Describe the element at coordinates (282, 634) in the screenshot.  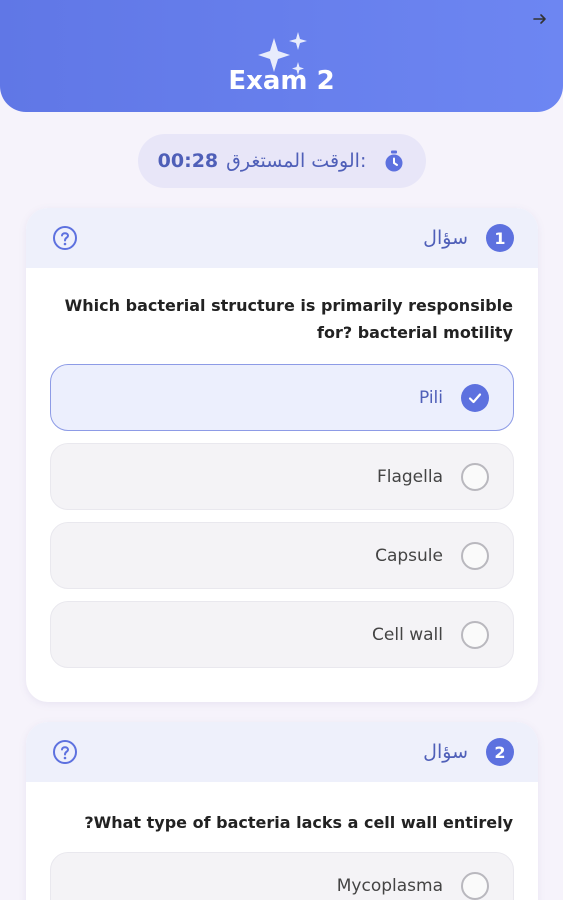
I see `answer-option-cell-wall: Cell wall` at that location.